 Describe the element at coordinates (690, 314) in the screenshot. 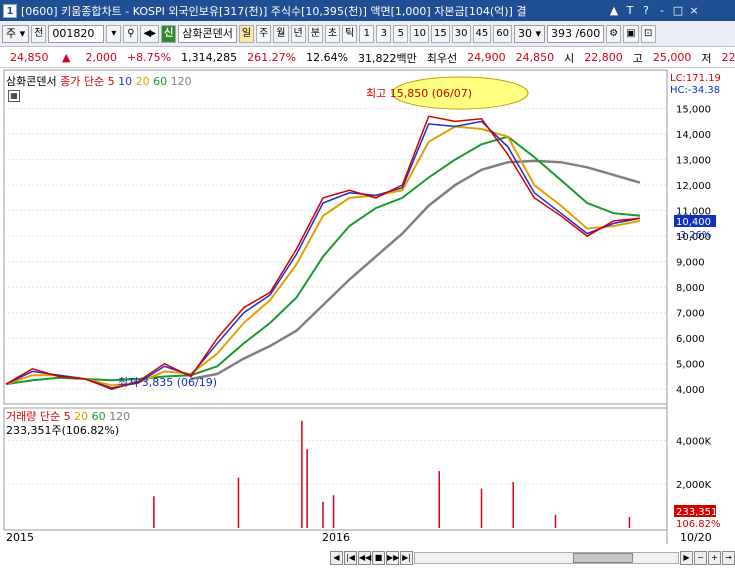

I see `price-tick-label: 7,000` at that location.